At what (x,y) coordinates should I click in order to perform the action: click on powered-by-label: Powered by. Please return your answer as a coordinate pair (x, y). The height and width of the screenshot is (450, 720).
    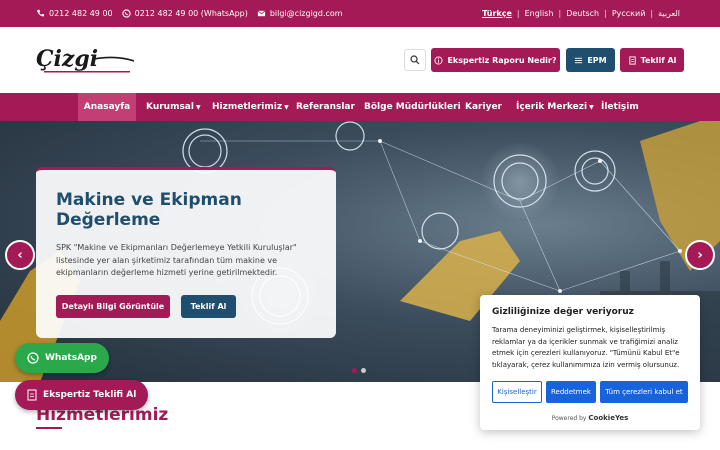
    Looking at the image, I should click on (569, 418).